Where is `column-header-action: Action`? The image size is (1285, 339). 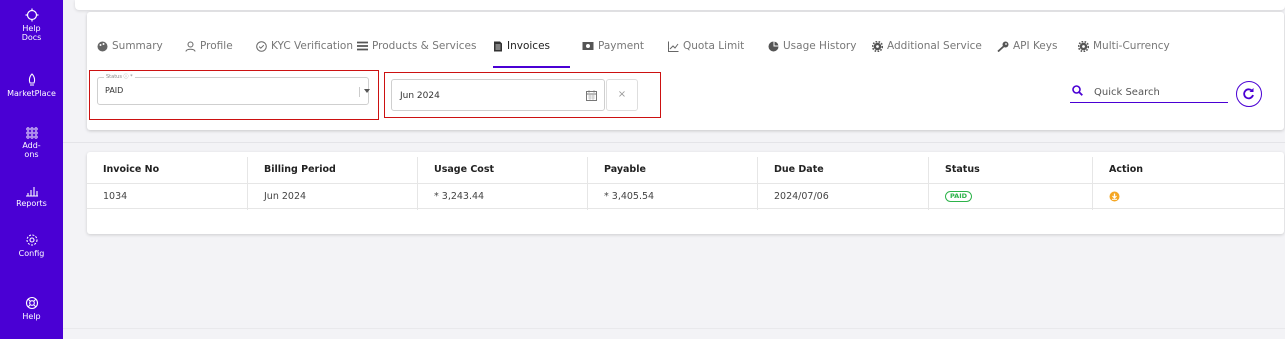
column-header-action: Action is located at coordinates (1188, 170).